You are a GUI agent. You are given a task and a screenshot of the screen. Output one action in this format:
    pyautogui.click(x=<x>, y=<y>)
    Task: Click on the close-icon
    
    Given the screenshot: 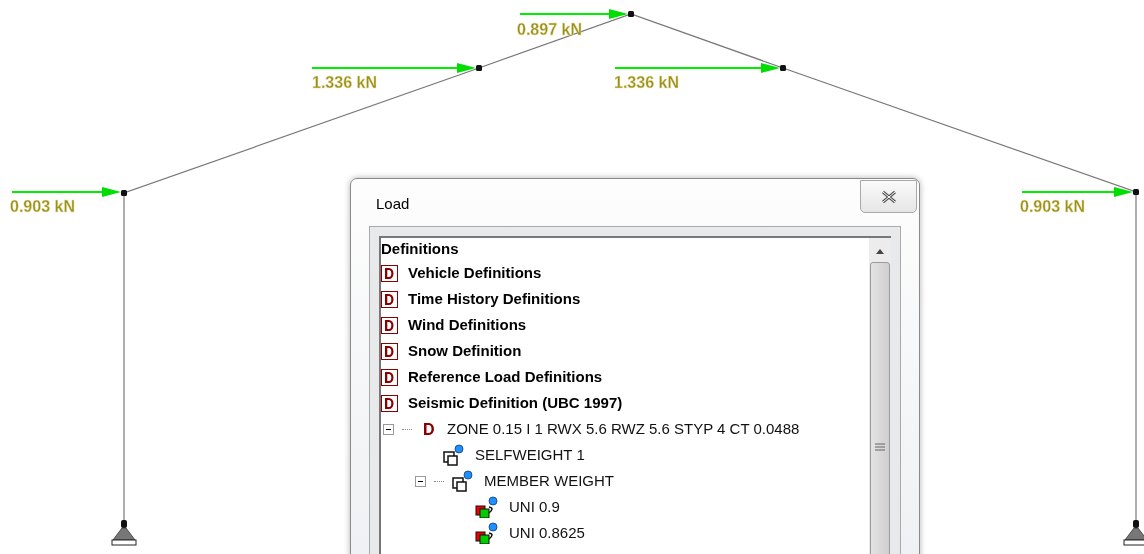 What is the action you would take?
    pyautogui.click(x=888, y=196)
    